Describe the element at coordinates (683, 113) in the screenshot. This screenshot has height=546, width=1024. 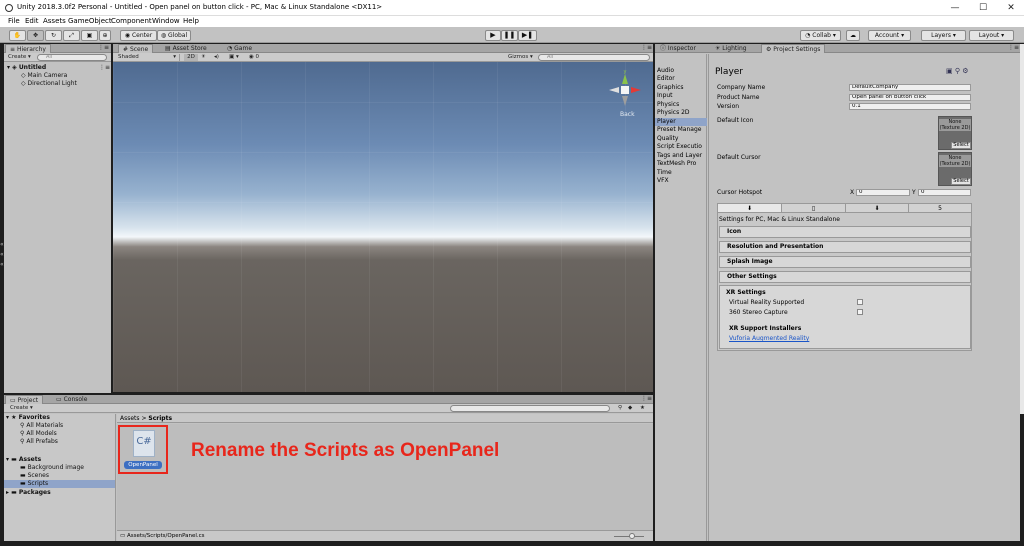
I see `category-physics-2d: Physics 2D` at that location.